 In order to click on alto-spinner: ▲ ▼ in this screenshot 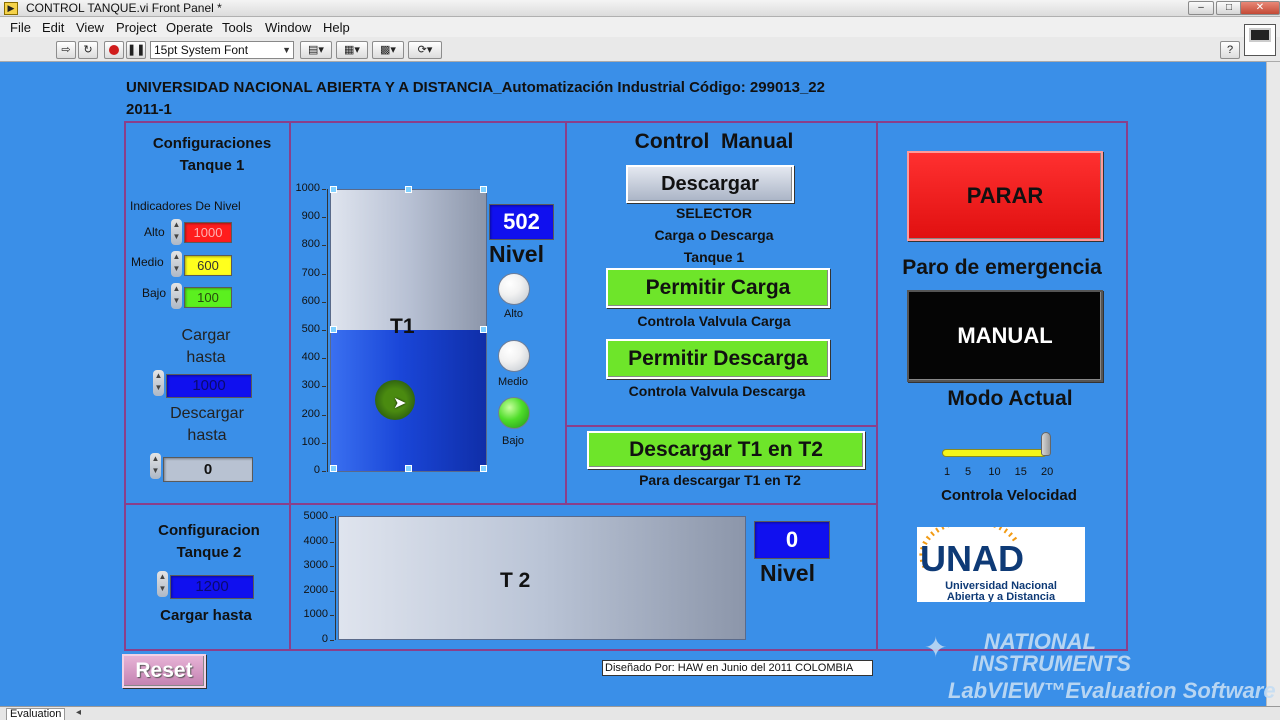, I will do `click(176, 232)`.